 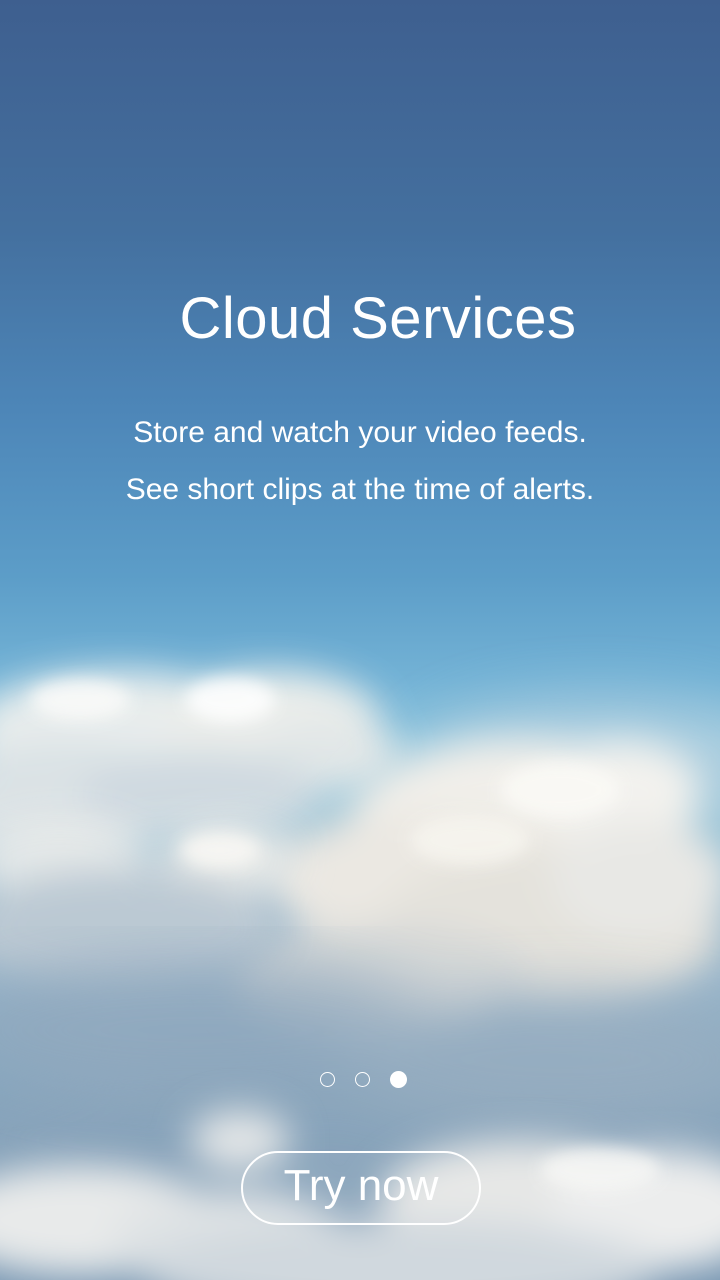 I want to click on page-indicator, so click(x=360, y=1079).